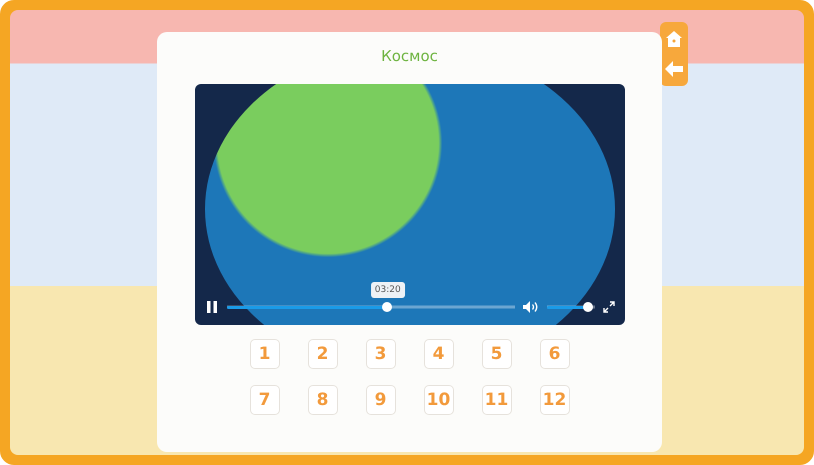  Describe the element at coordinates (608, 307) in the screenshot. I see `fullscreen-icon` at that location.